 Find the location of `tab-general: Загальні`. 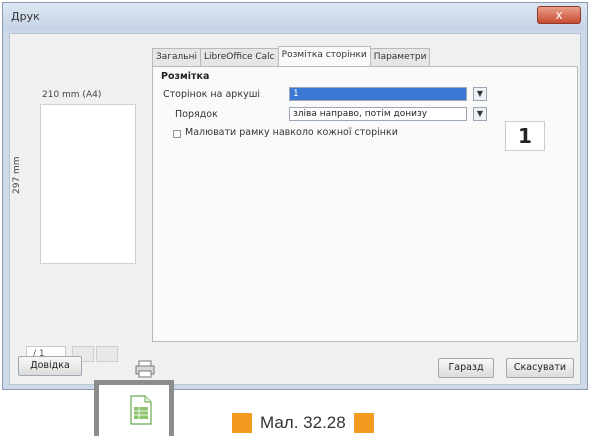

tab-general: Загальні is located at coordinates (176, 57).